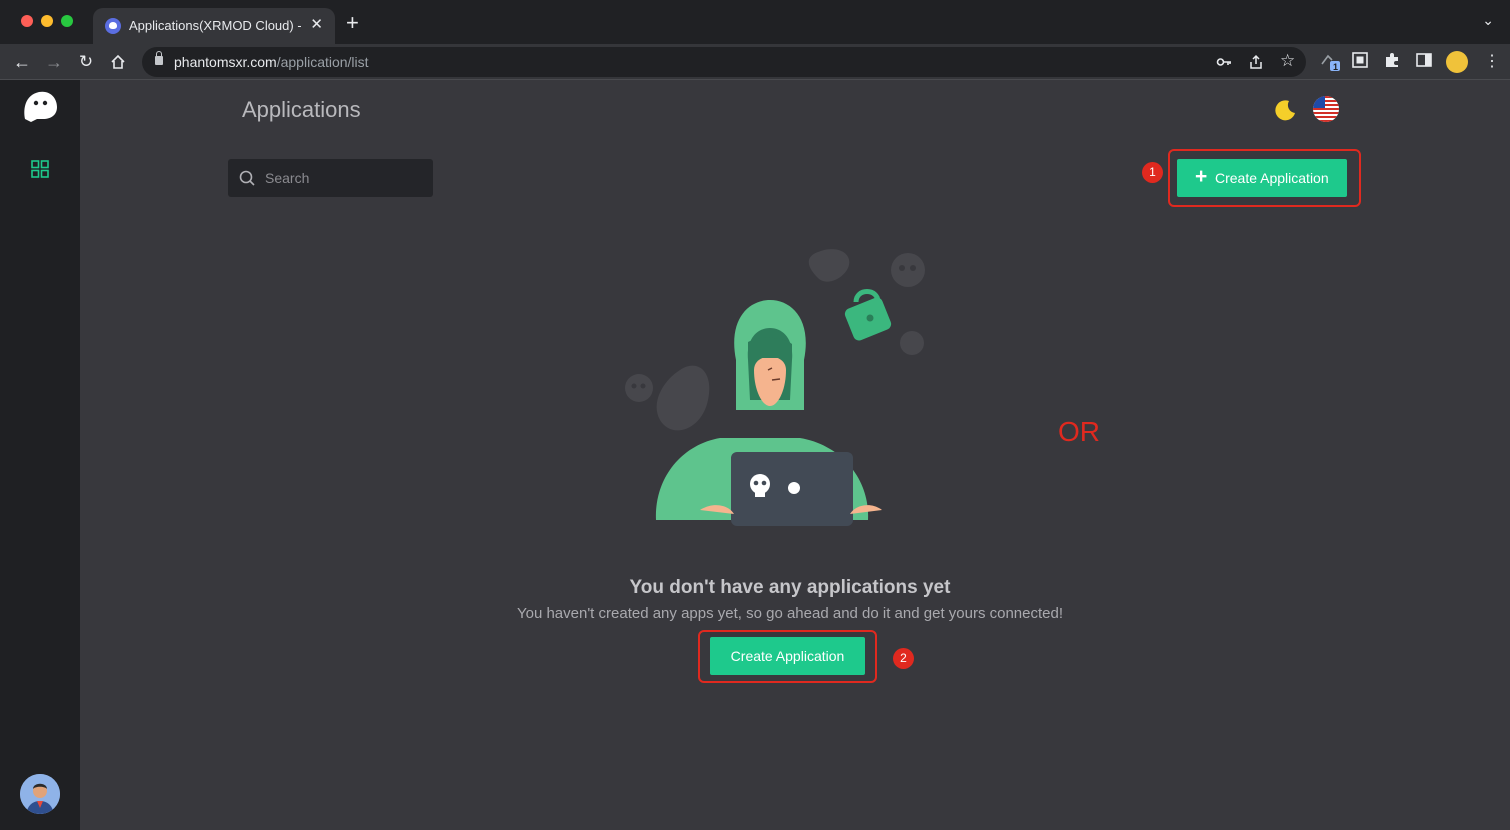 This screenshot has height=830, width=1510. What do you see at coordinates (345, 178) in the screenshot?
I see `search-input` at bounding box center [345, 178].